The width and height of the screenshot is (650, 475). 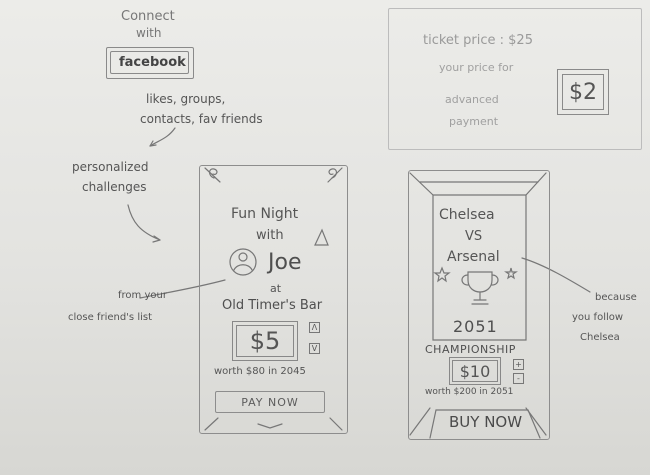 I want to click on challenge-with-label: with, so click(x=270, y=235).